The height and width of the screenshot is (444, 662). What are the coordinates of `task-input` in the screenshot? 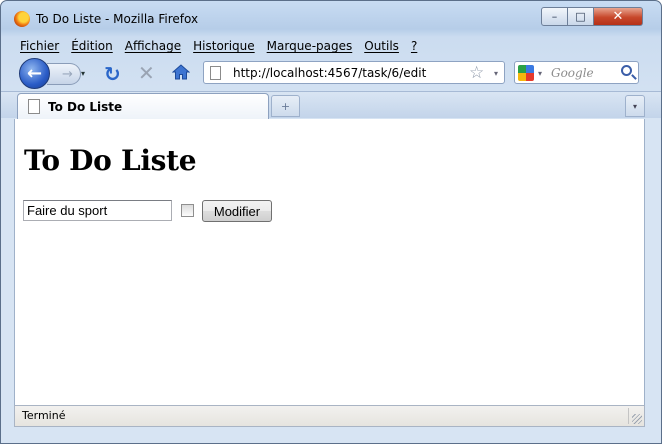 It's located at (97, 210).